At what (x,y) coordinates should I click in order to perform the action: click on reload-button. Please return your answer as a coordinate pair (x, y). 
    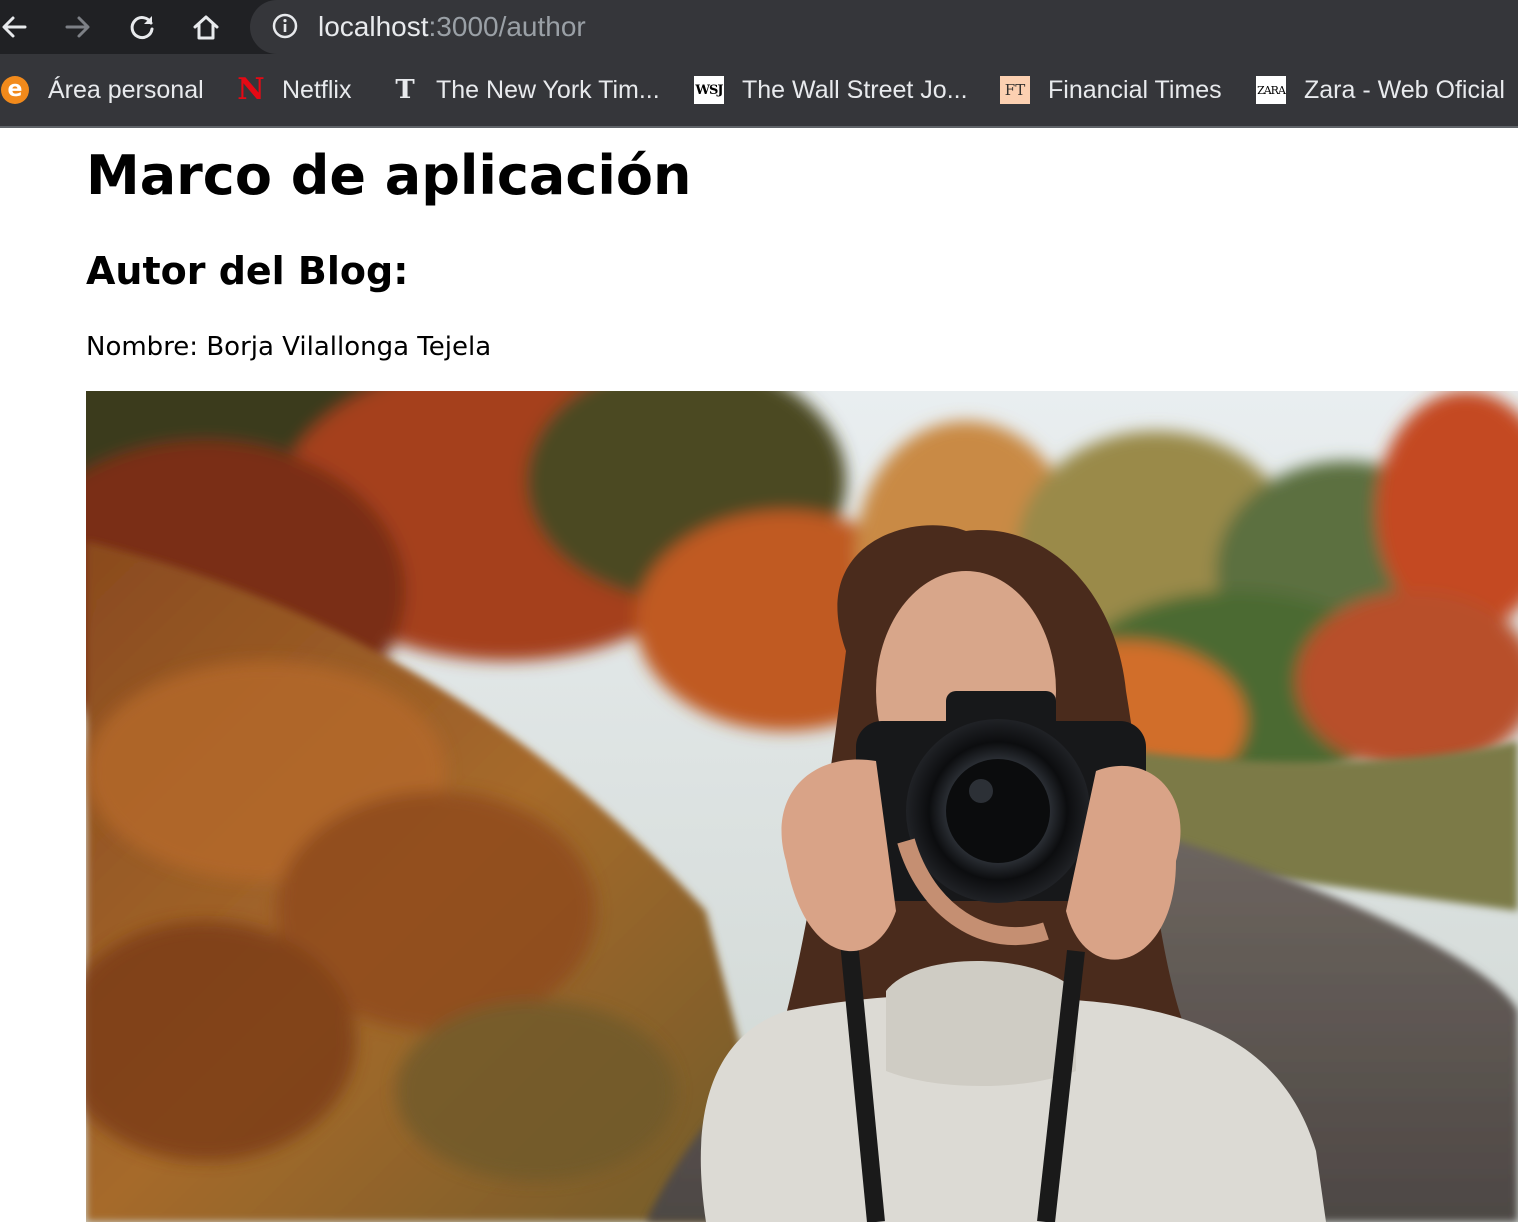
    Looking at the image, I should click on (142, 27).